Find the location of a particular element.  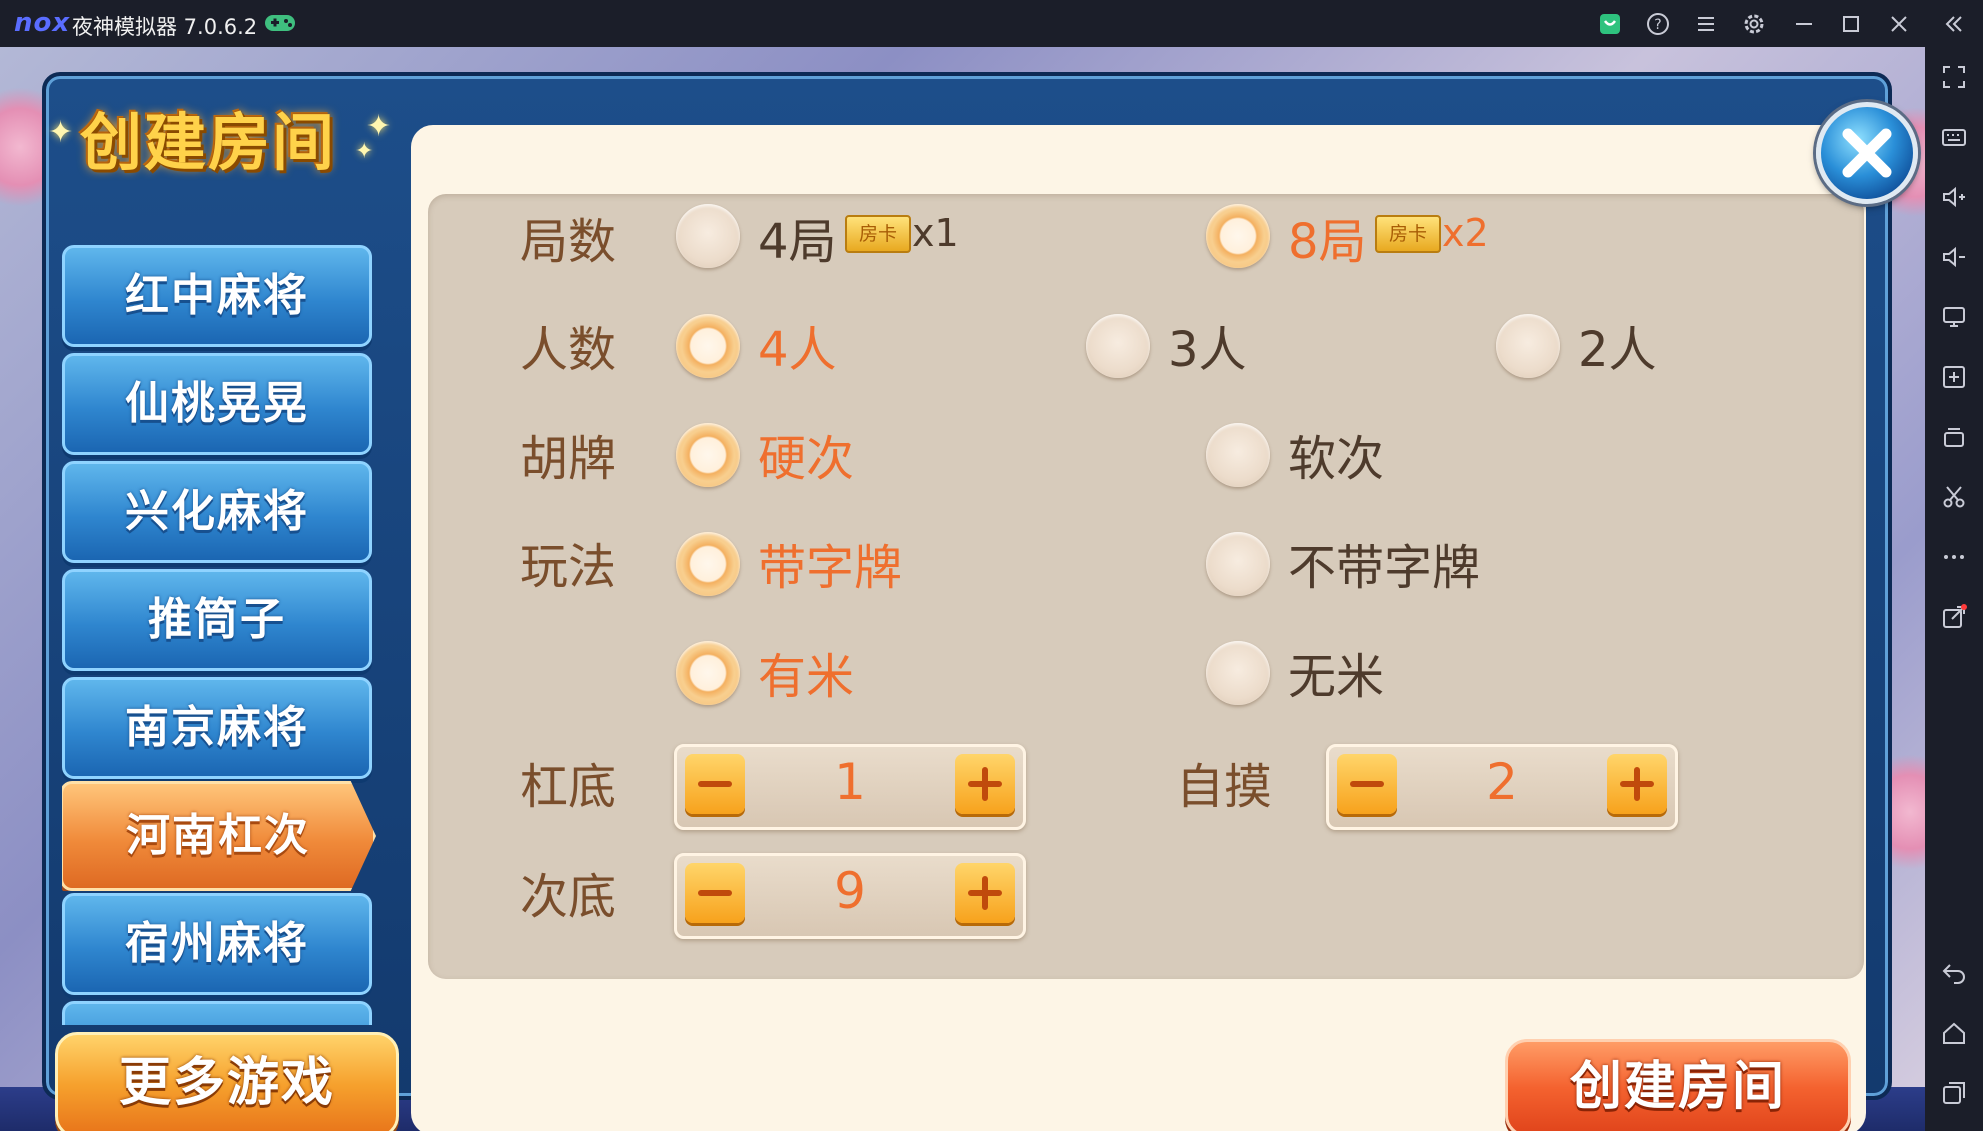

home-icon is located at coordinates (1954, 1033).